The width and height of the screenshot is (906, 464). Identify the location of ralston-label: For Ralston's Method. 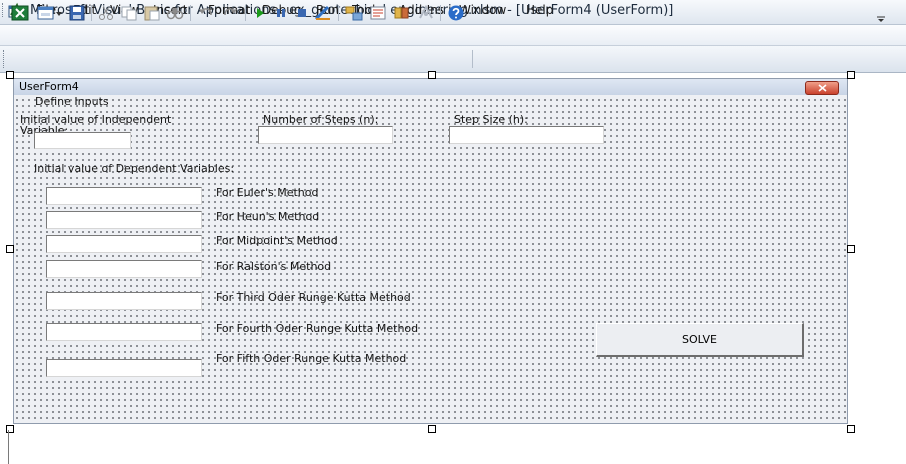
(274, 266).